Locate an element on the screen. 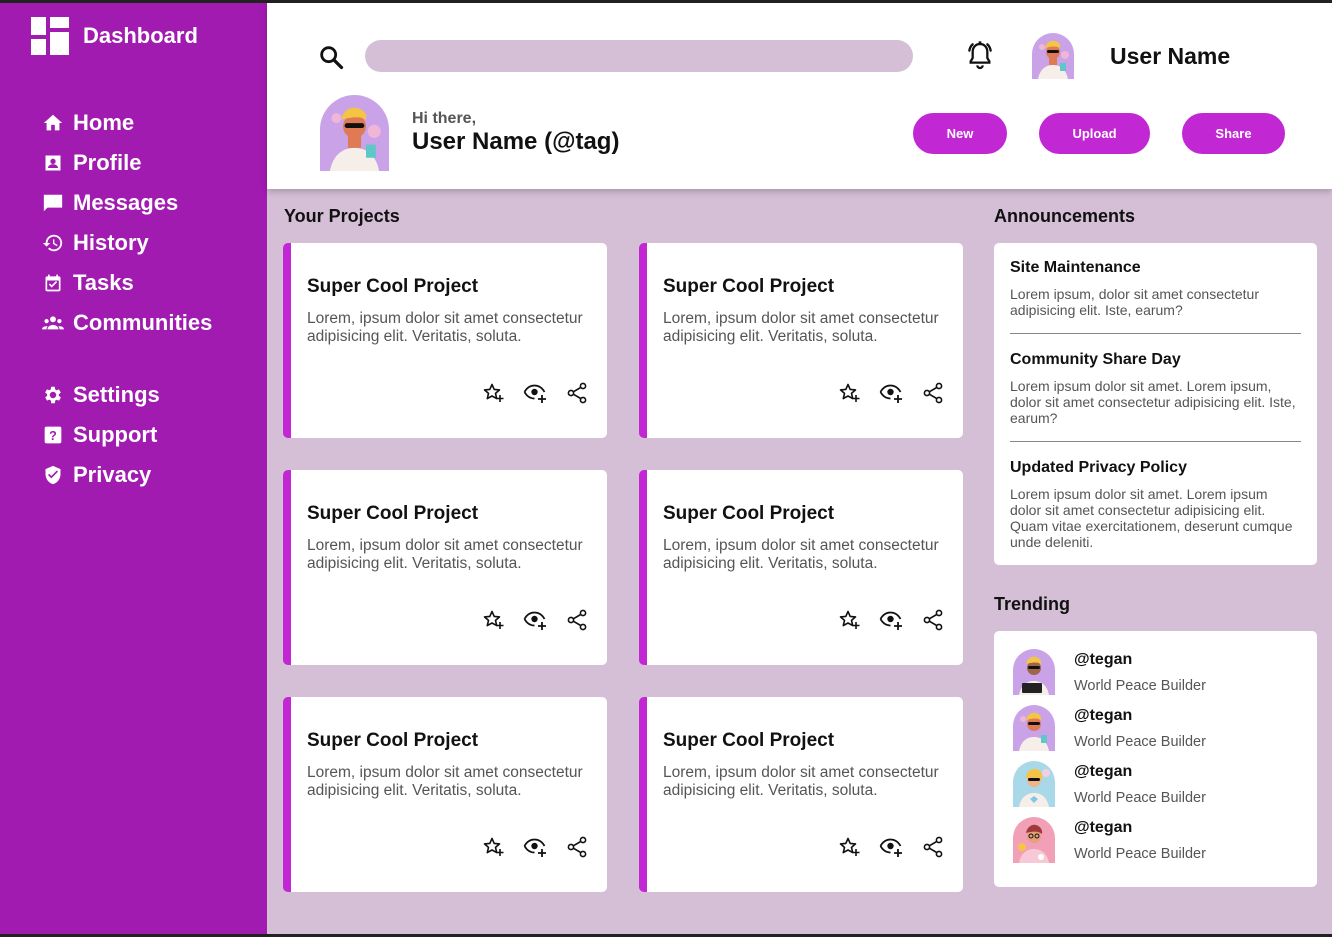 Image resolution: width=1332 pixels, height=937 pixels. upload-button: Upload is located at coordinates (1094, 133).